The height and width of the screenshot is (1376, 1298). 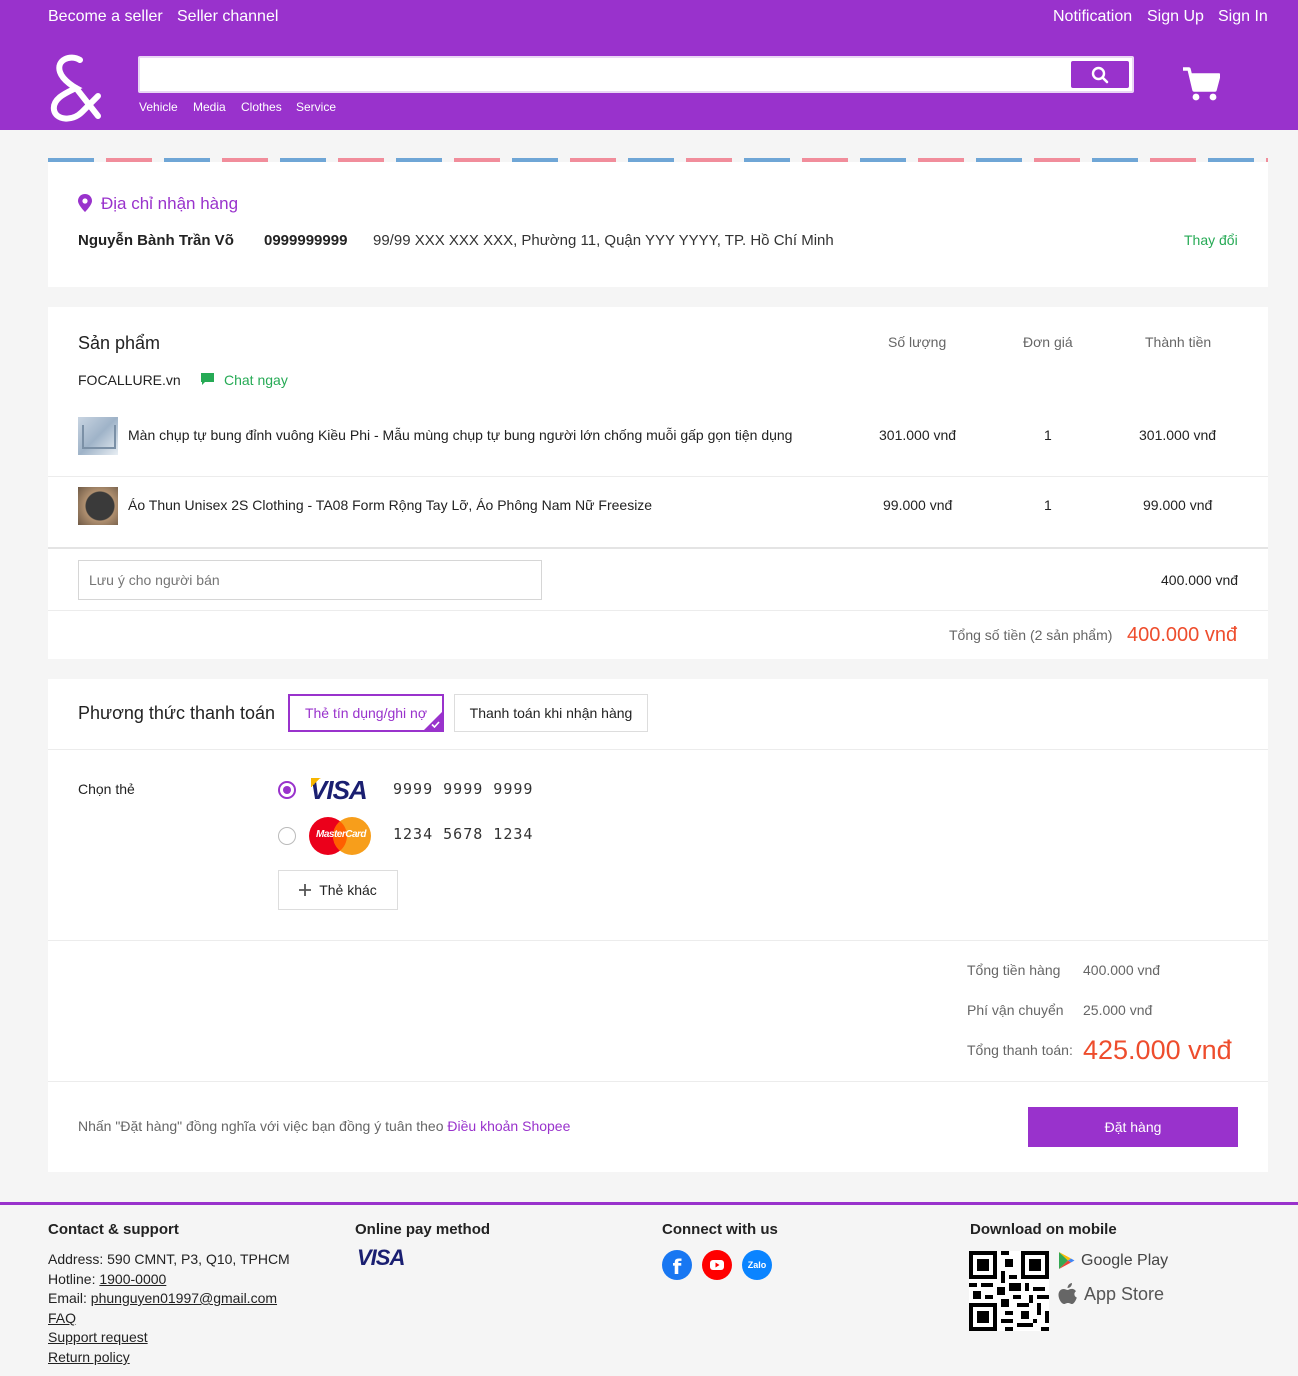 What do you see at coordinates (463, 789) in the screenshot?
I see `card-number-visa: 9999 9999 9999` at bounding box center [463, 789].